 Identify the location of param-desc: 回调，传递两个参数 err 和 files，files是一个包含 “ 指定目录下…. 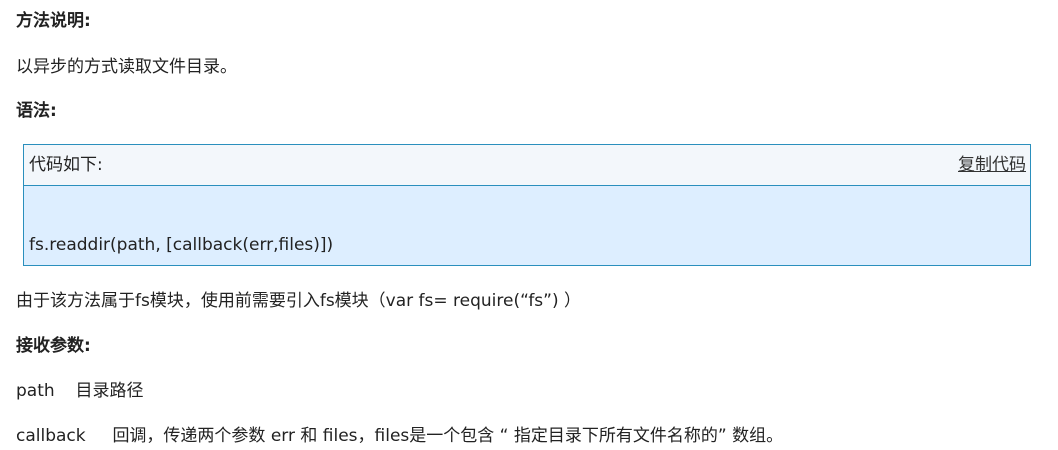
(448, 436).